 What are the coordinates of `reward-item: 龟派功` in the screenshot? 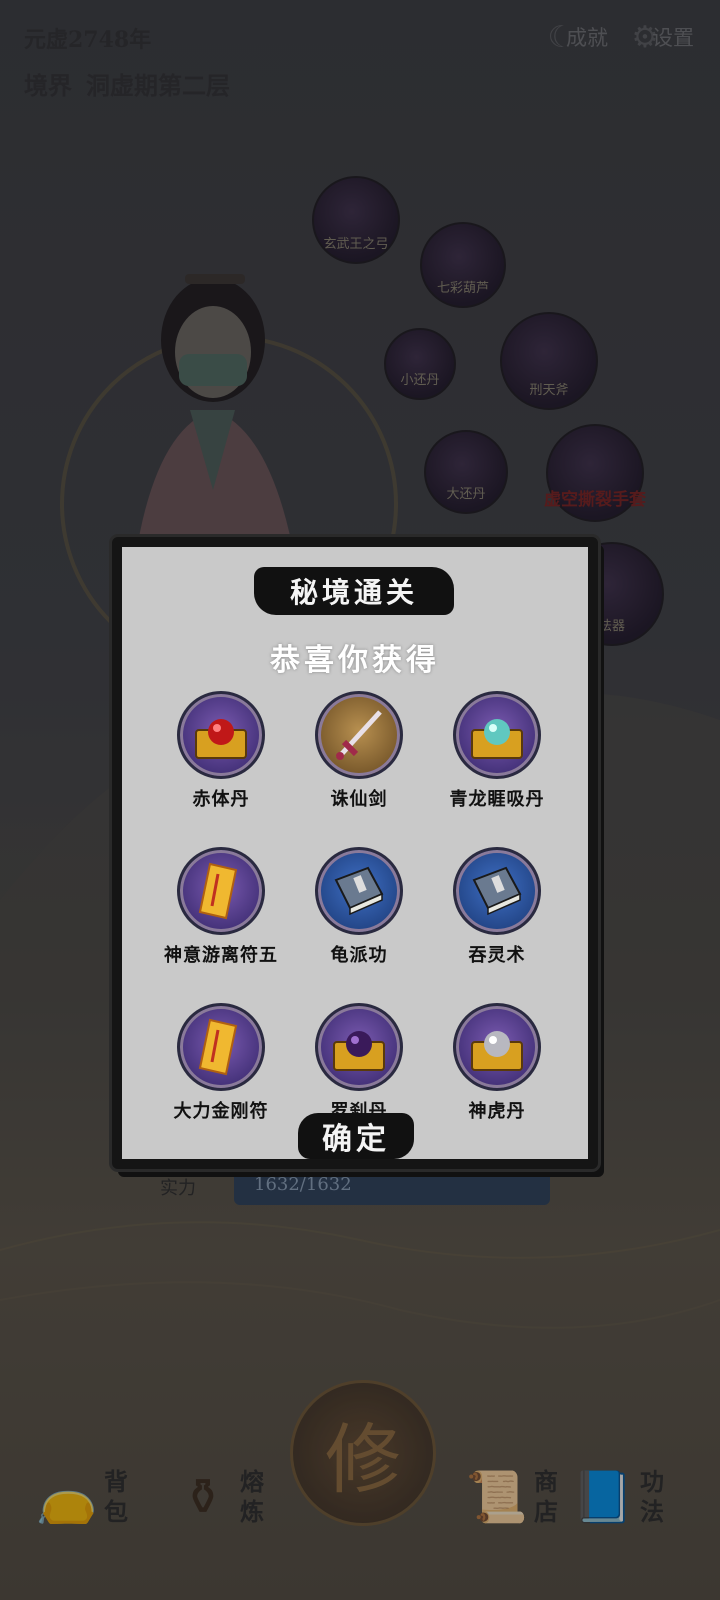 It's located at (359, 907).